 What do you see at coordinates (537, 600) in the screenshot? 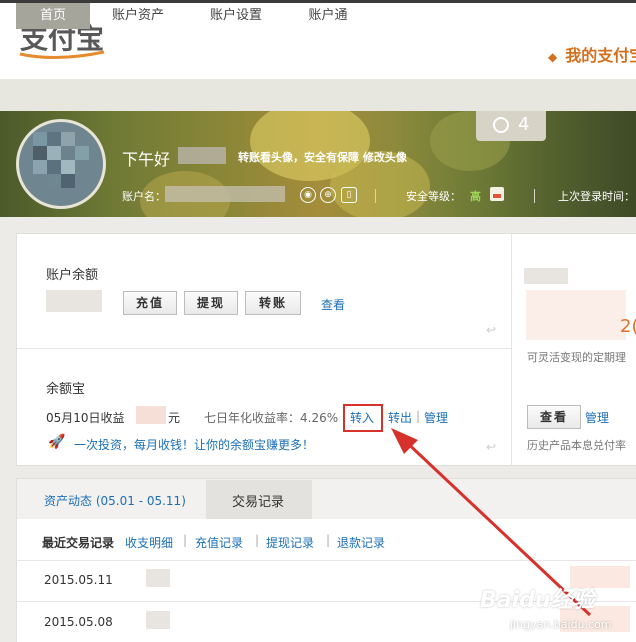
I see `watermark: Baidu经验` at bounding box center [537, 600].